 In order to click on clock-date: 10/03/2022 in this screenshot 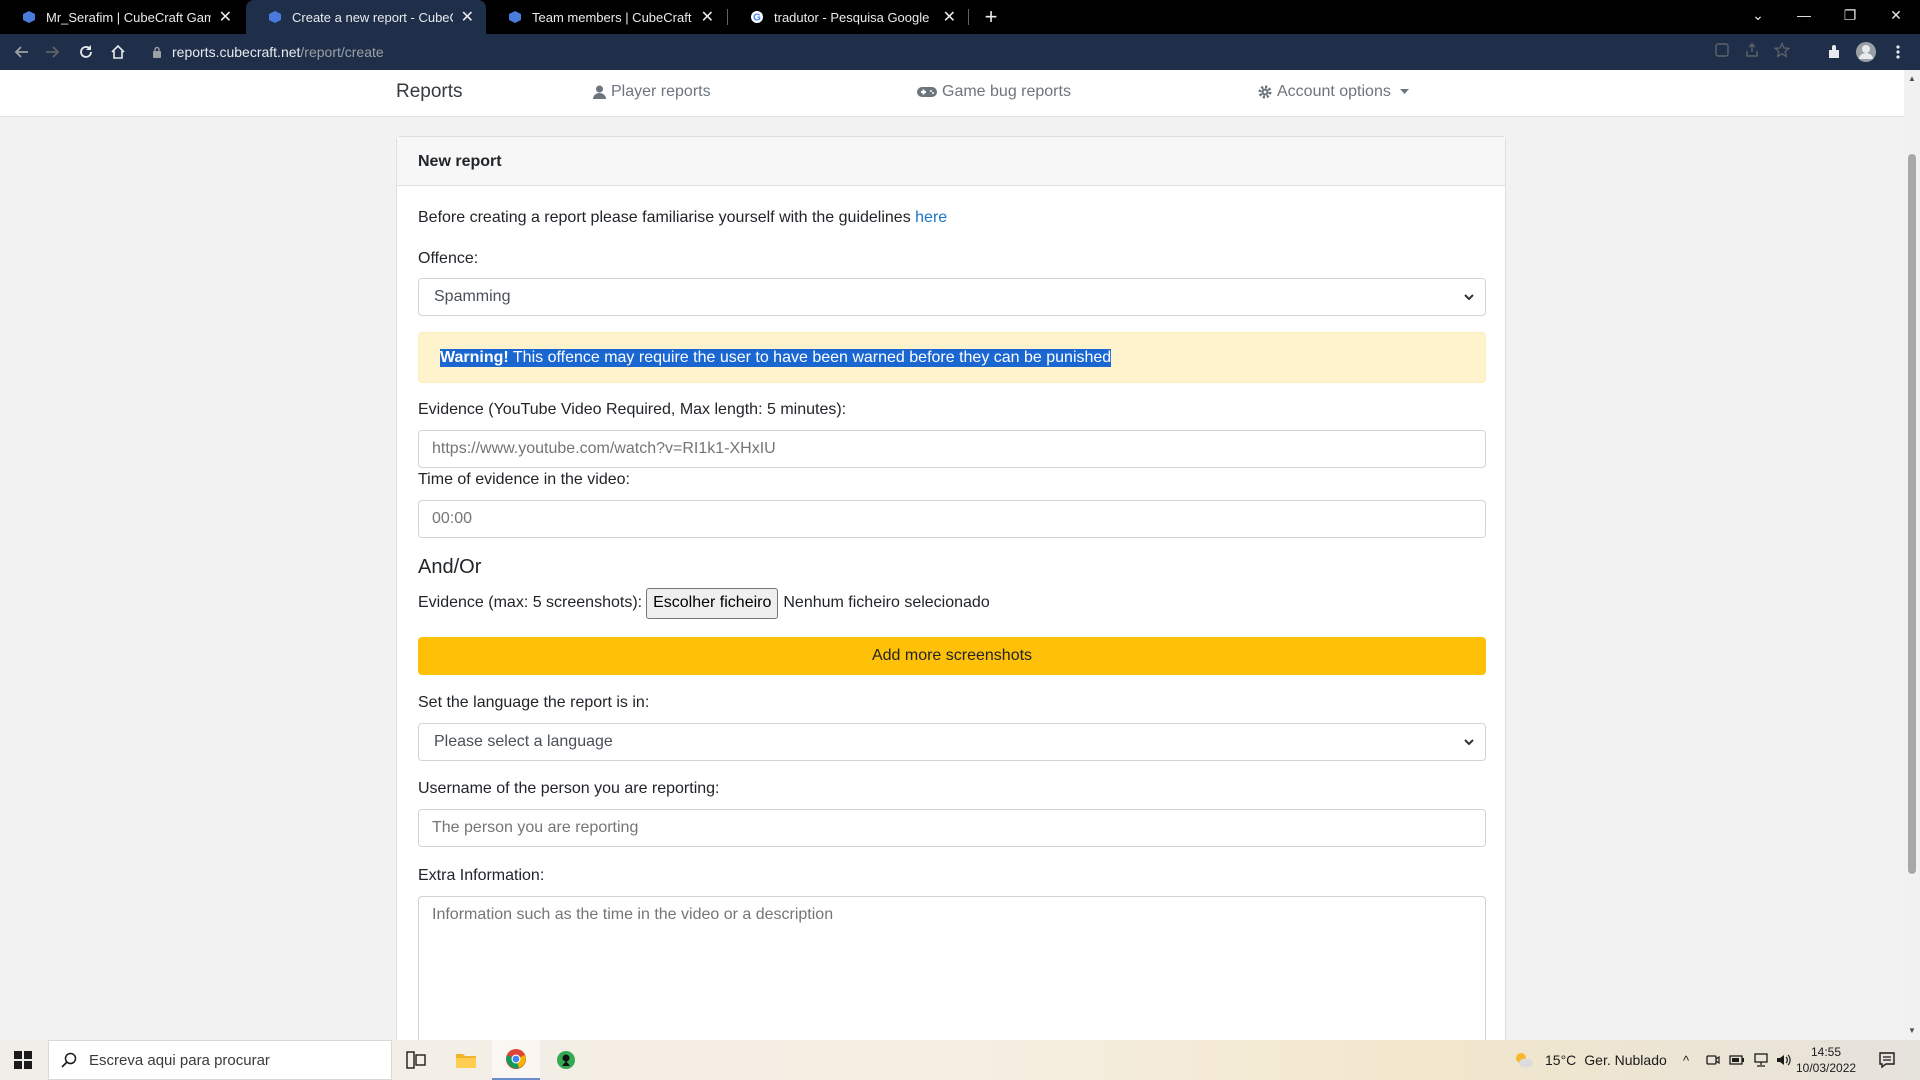, I will do `click(1826, 1068)`.